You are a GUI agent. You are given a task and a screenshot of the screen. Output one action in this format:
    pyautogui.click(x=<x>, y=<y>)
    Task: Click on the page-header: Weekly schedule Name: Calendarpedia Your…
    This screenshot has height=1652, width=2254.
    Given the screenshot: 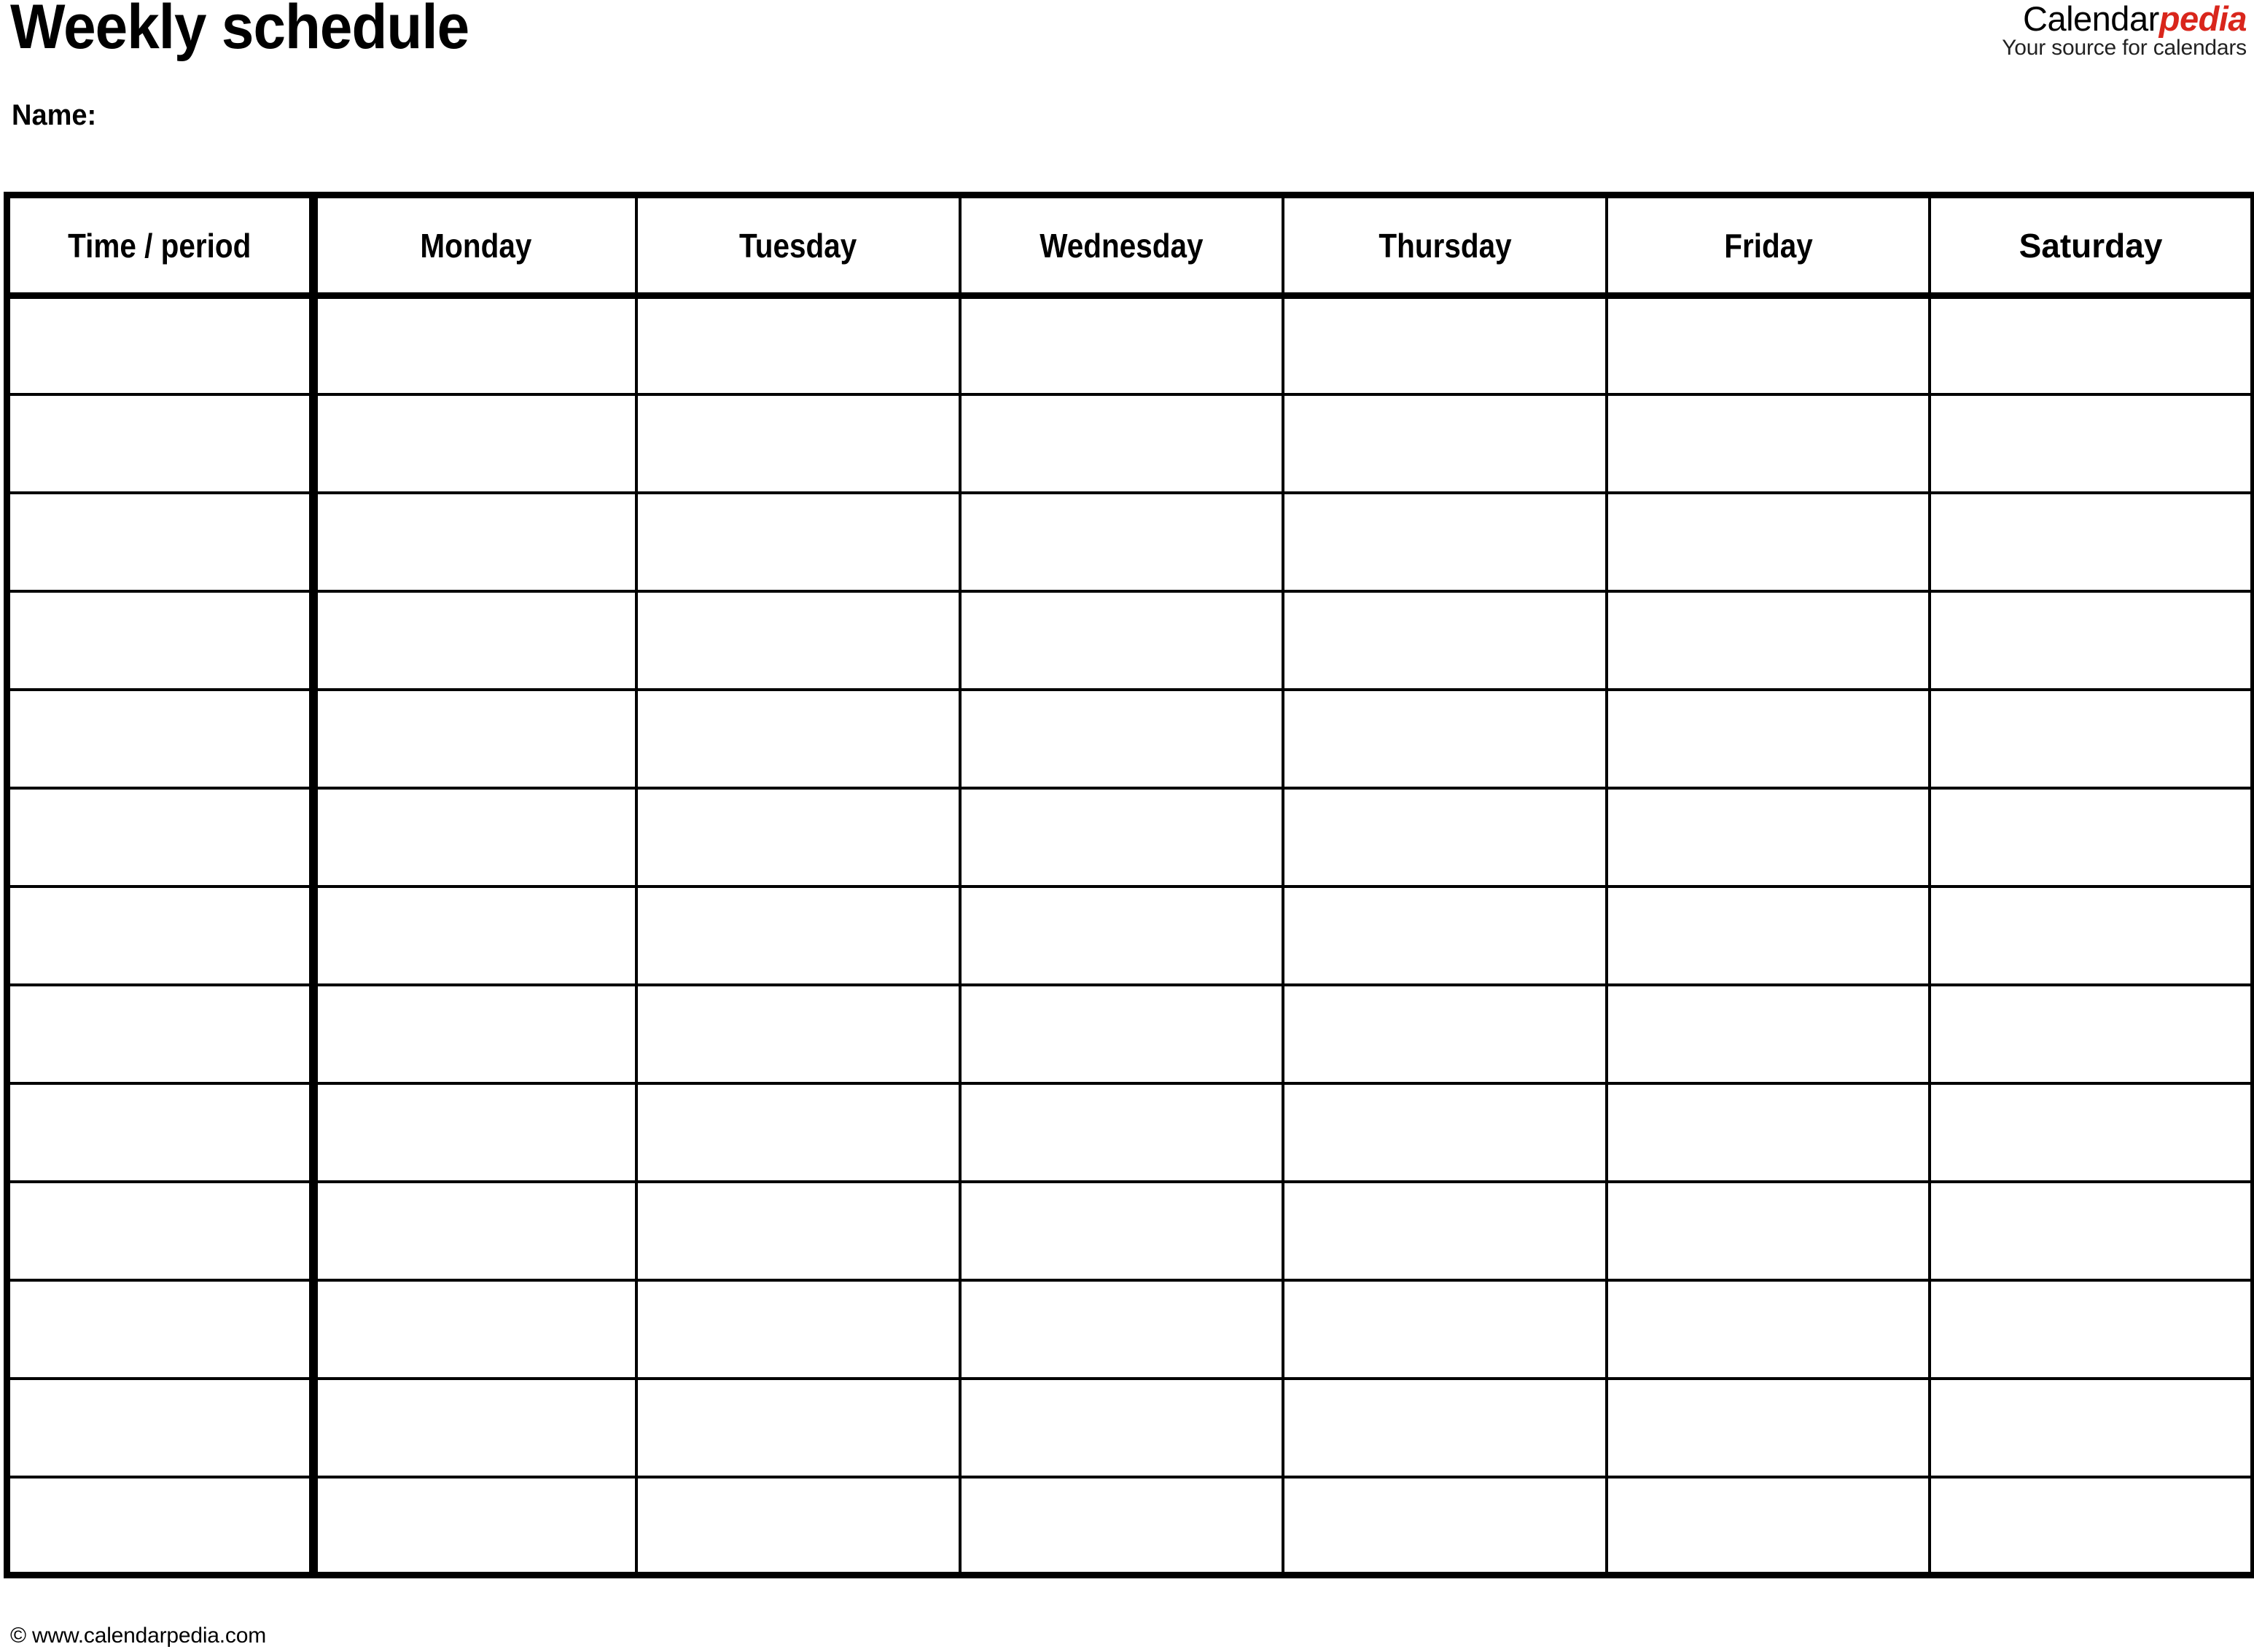 What is the action you would take?
    pyautogui.click(x=1127, y=97)
    